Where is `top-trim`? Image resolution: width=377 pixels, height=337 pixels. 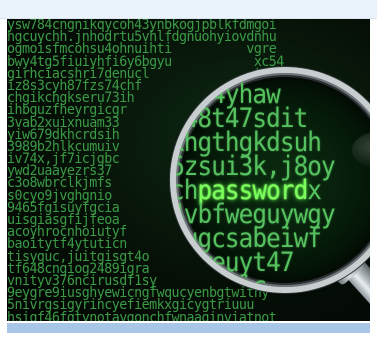 top-trim is located at coordinates (188, 9).